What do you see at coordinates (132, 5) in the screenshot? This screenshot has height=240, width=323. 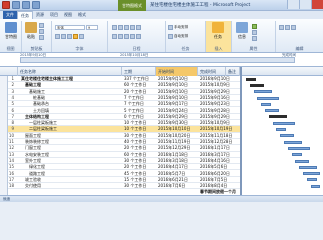 I see `context-tab-gantt-format: 甘特图格式` at bounding box center [132, 5].